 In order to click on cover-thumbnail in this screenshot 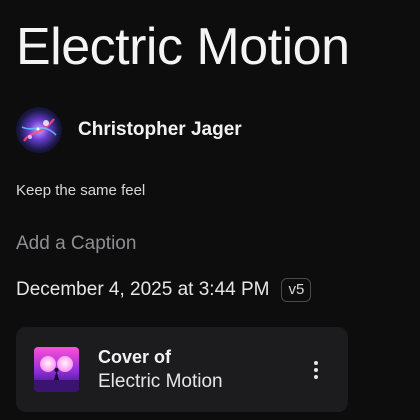, I will do `click(56, 369)`.